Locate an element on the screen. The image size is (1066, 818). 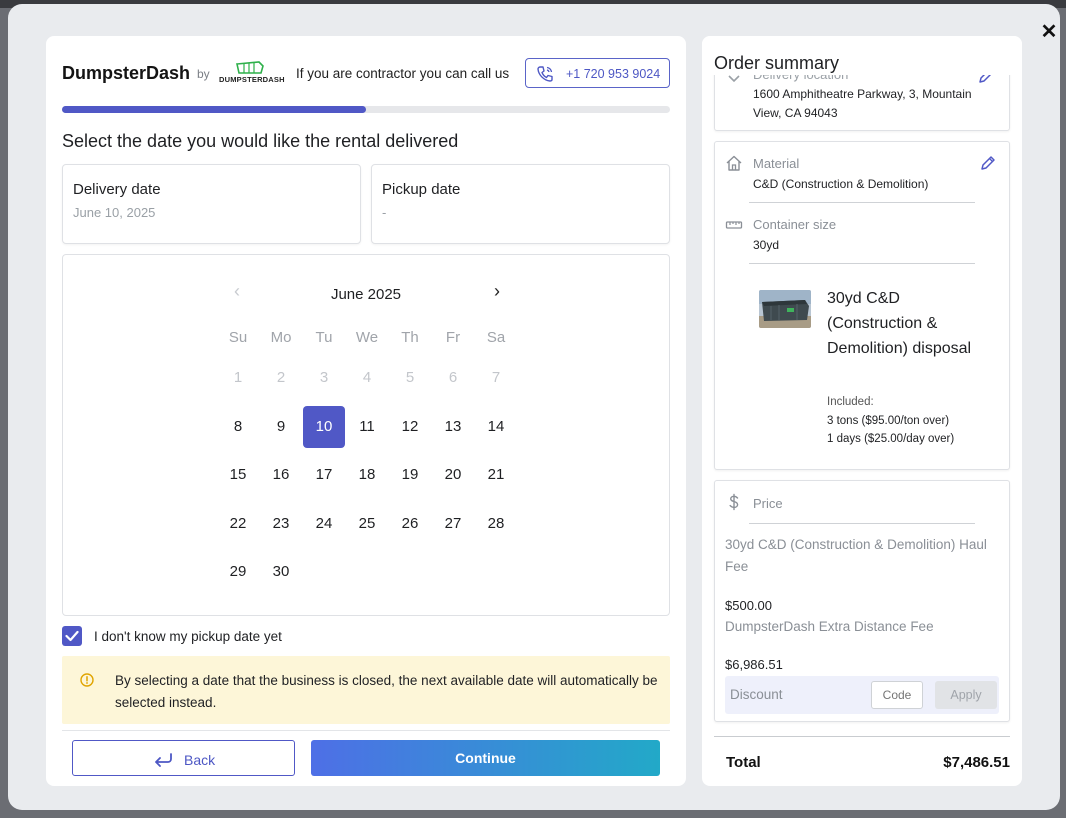
material-label: Material is located at coordinates (776, 163).